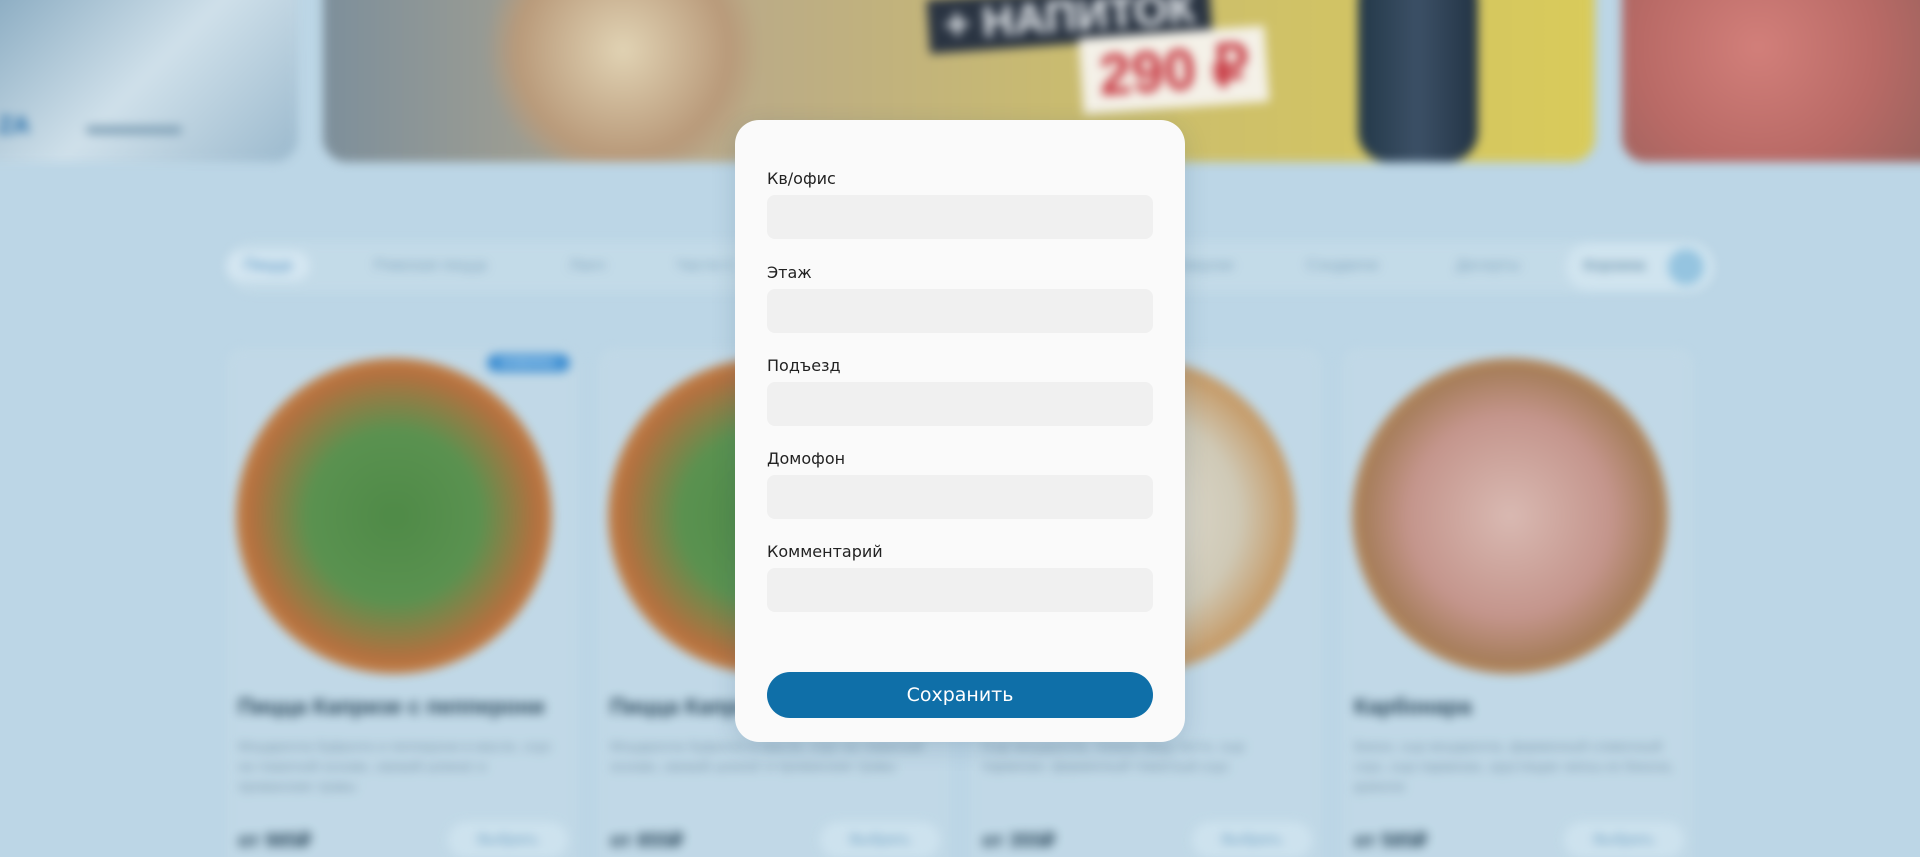 The width and height of the screenshot is (1920, 857). I want to click on floor-input, so click(960, 311).